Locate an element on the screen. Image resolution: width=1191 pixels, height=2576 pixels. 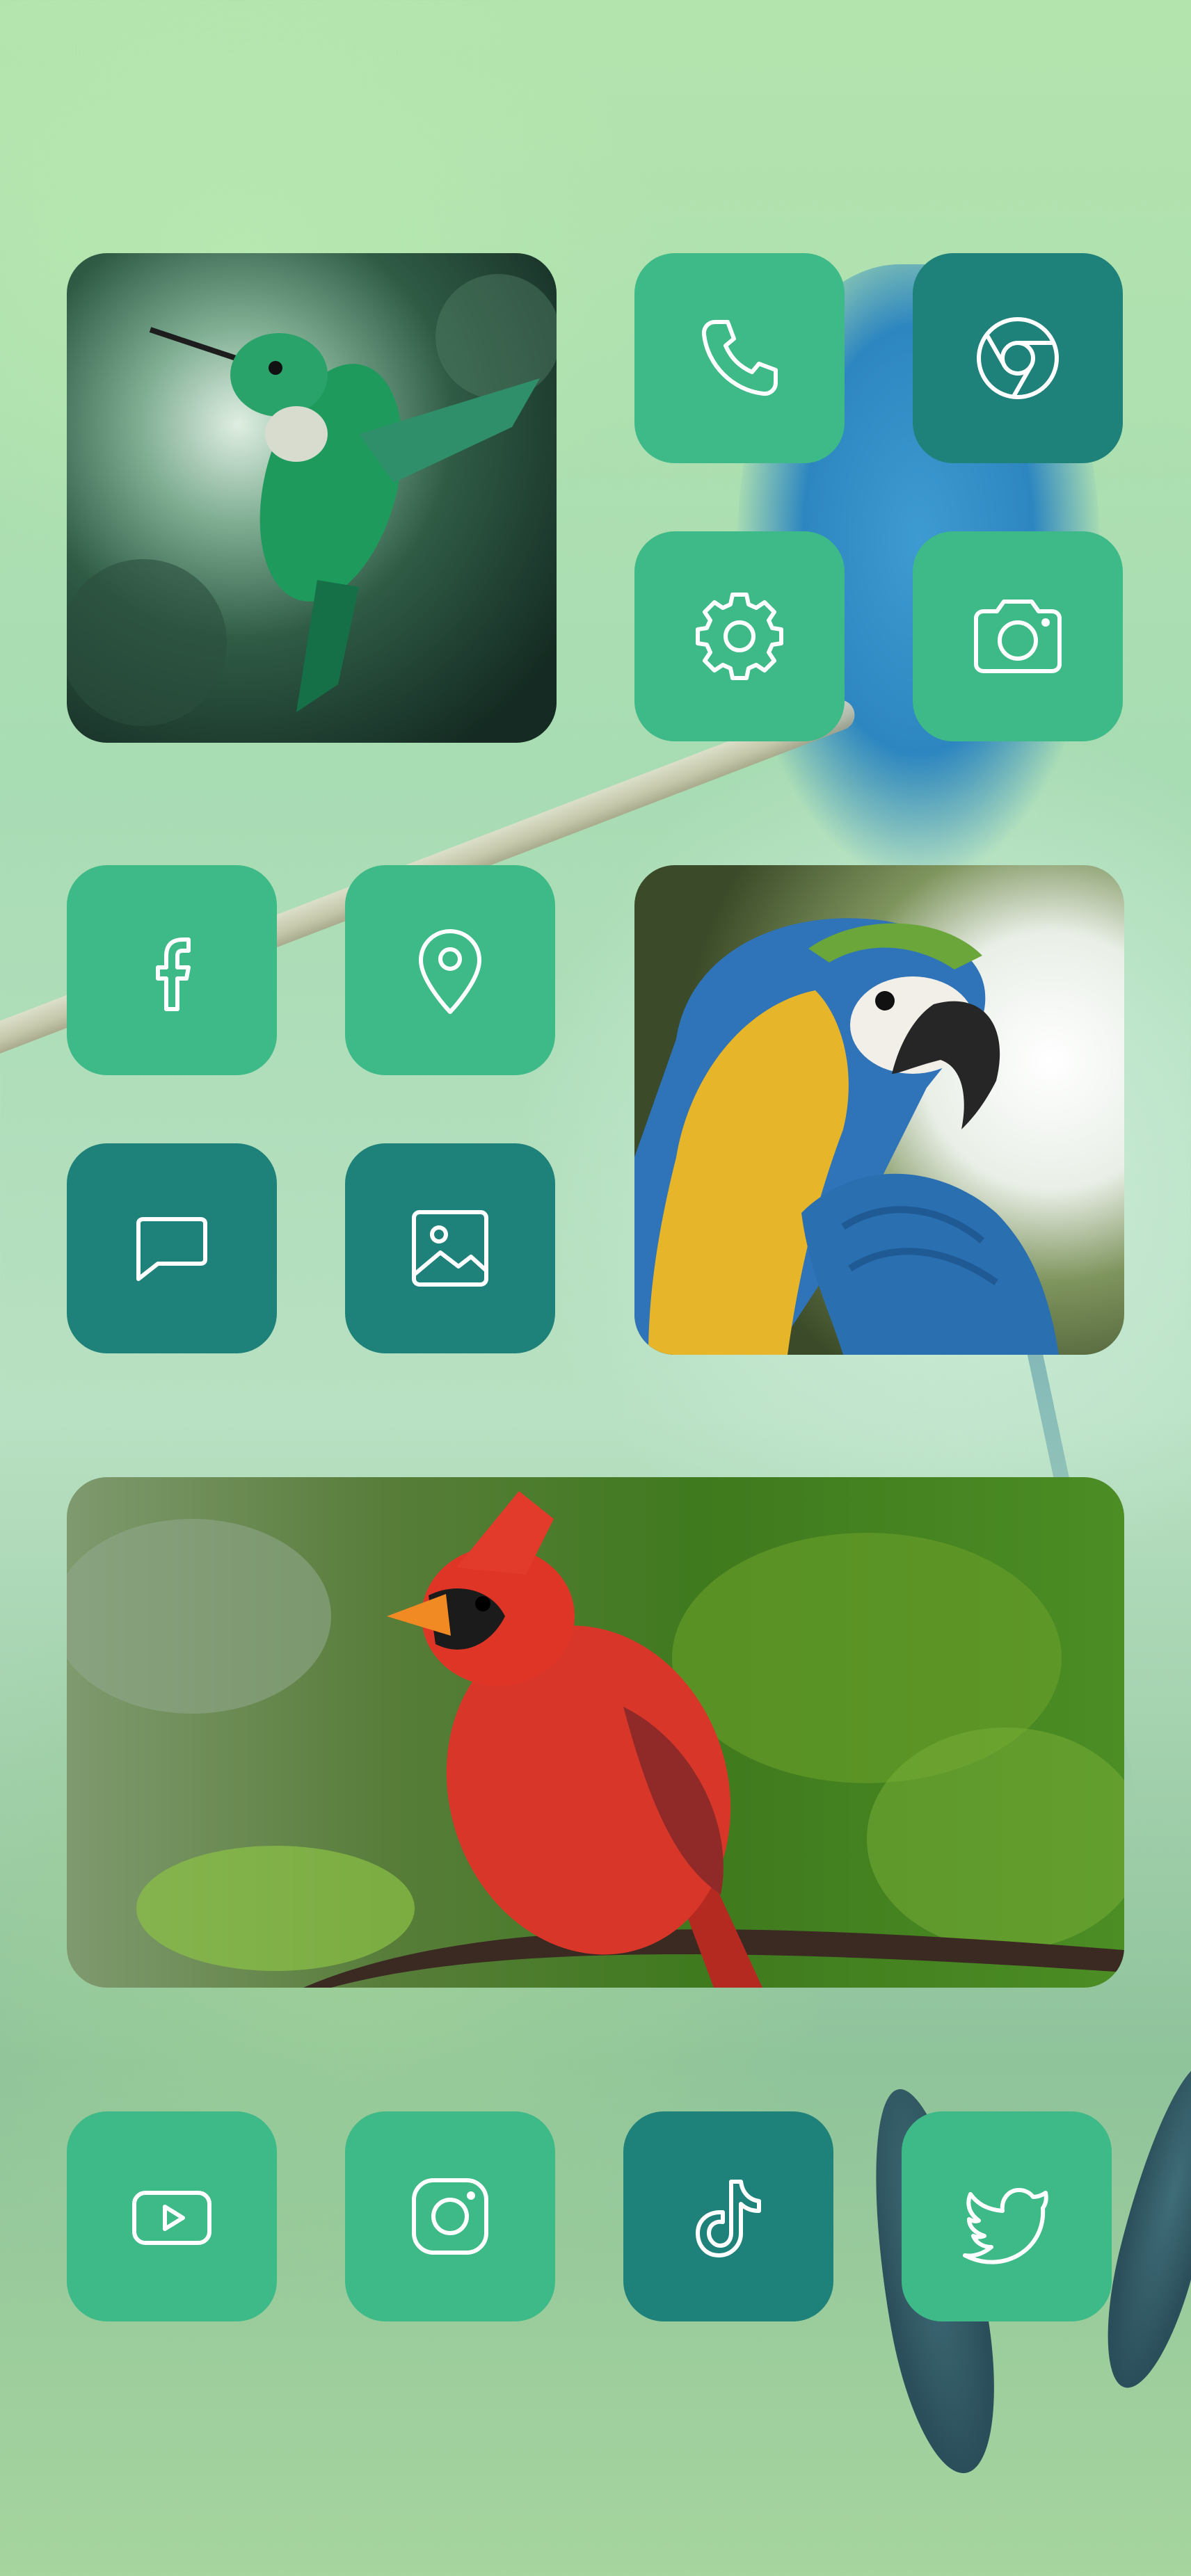
tiktok-icon is located at coordinates (729, 2218).